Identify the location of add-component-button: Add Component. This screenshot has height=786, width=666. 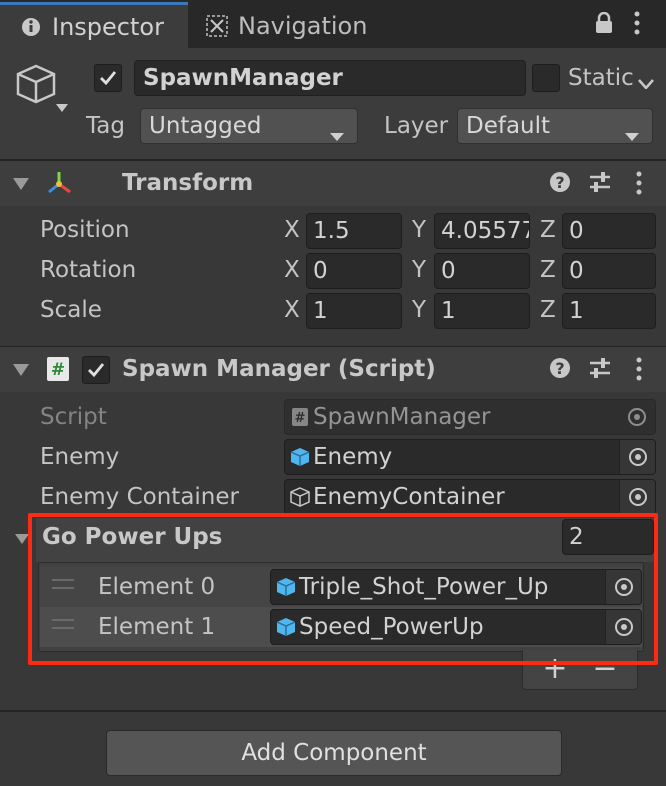
(334, 753).